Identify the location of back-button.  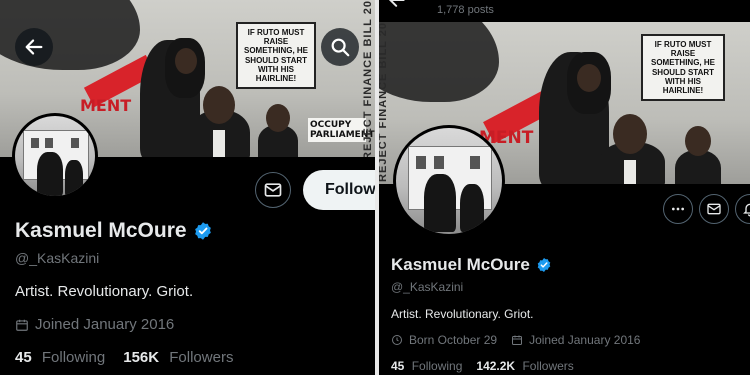
(34, 47).